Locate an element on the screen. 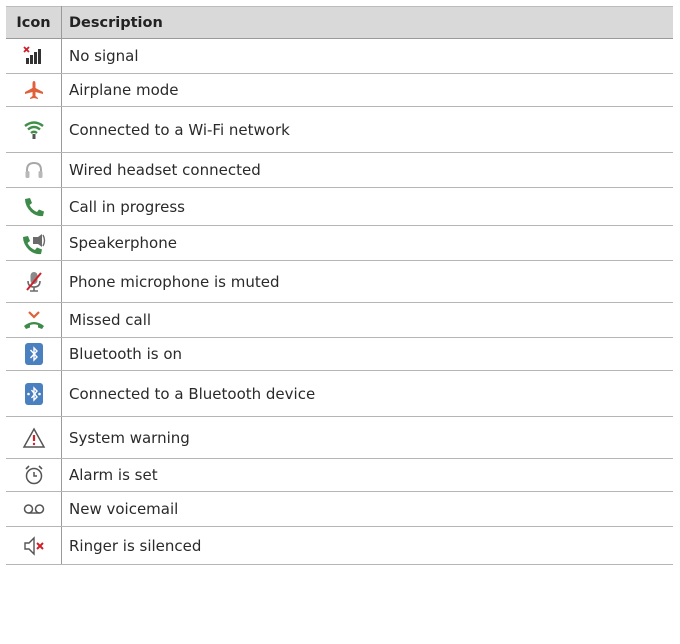  description-cell: Phone microphone is muted is located at coordinates (367, 281).